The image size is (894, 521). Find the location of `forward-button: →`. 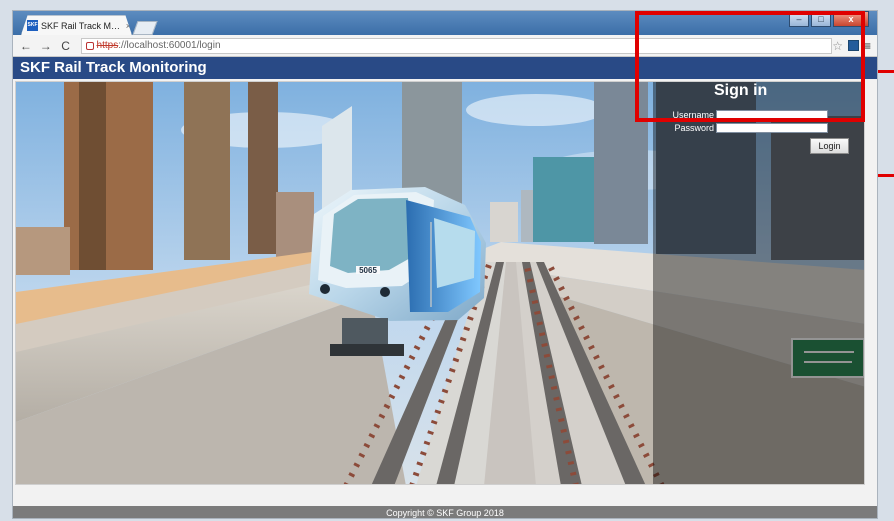

forward-button: → is located at coordinates (46, 46).